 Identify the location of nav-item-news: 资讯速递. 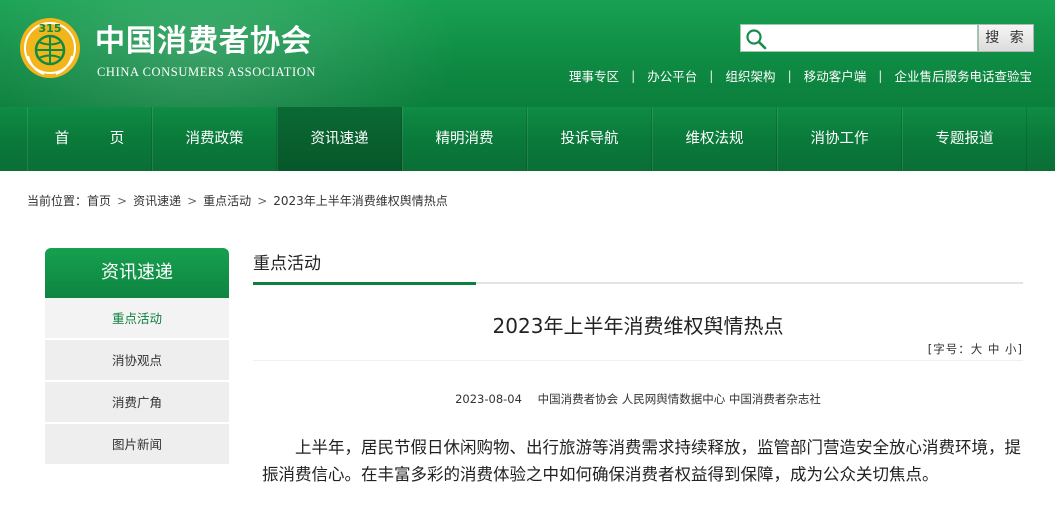
(339, 139).